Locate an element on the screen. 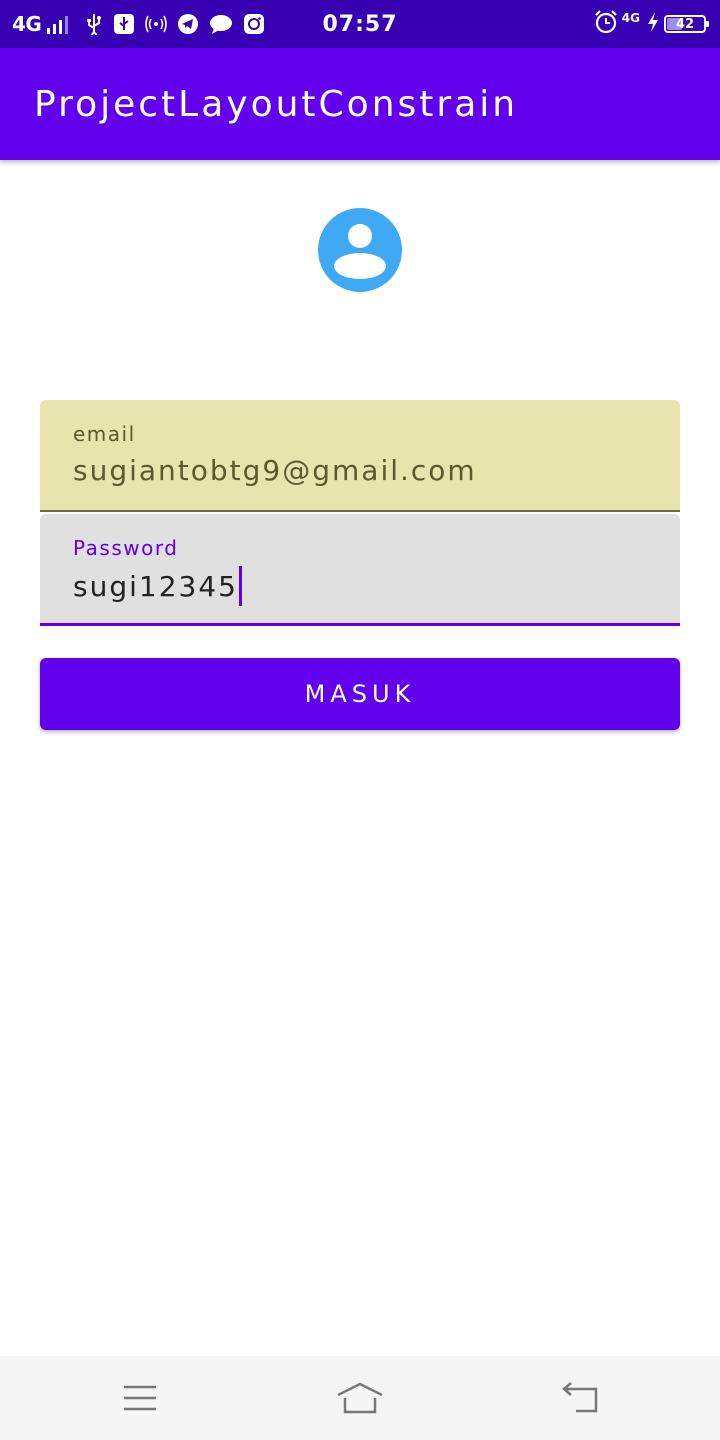 The width and height of the screenshot is (720, 1440). text-cursor is located at coordinates (240, 586).